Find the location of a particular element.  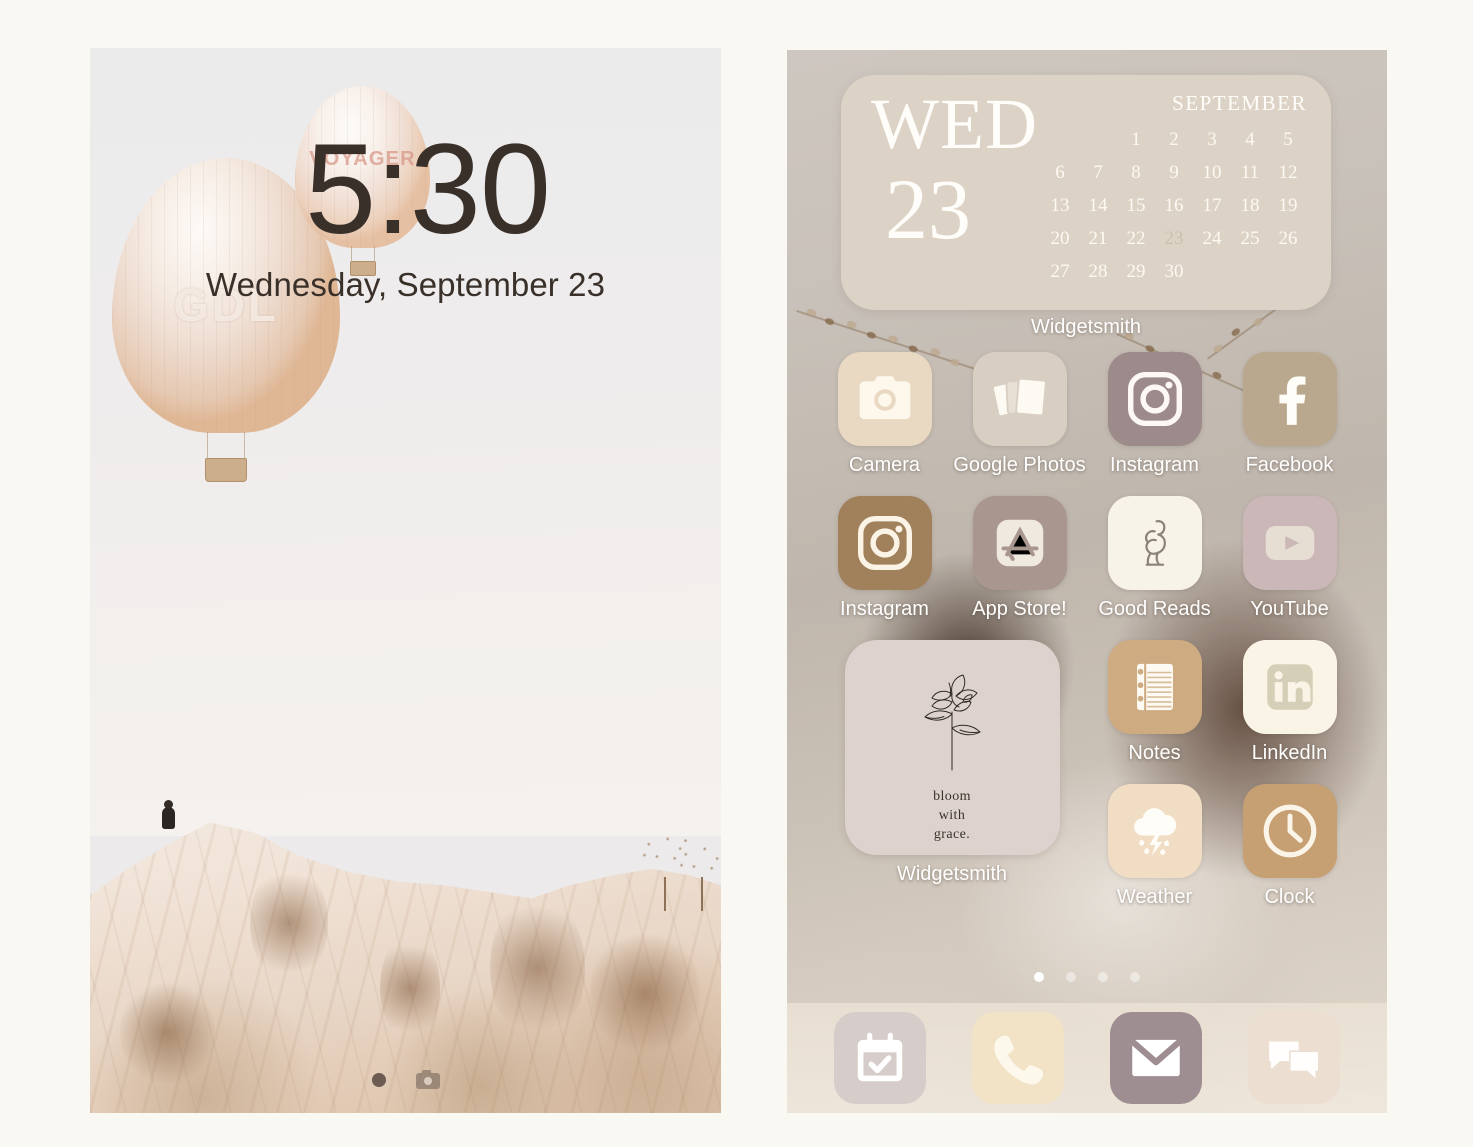

rock-landscape is located at coordinates (405, 948).